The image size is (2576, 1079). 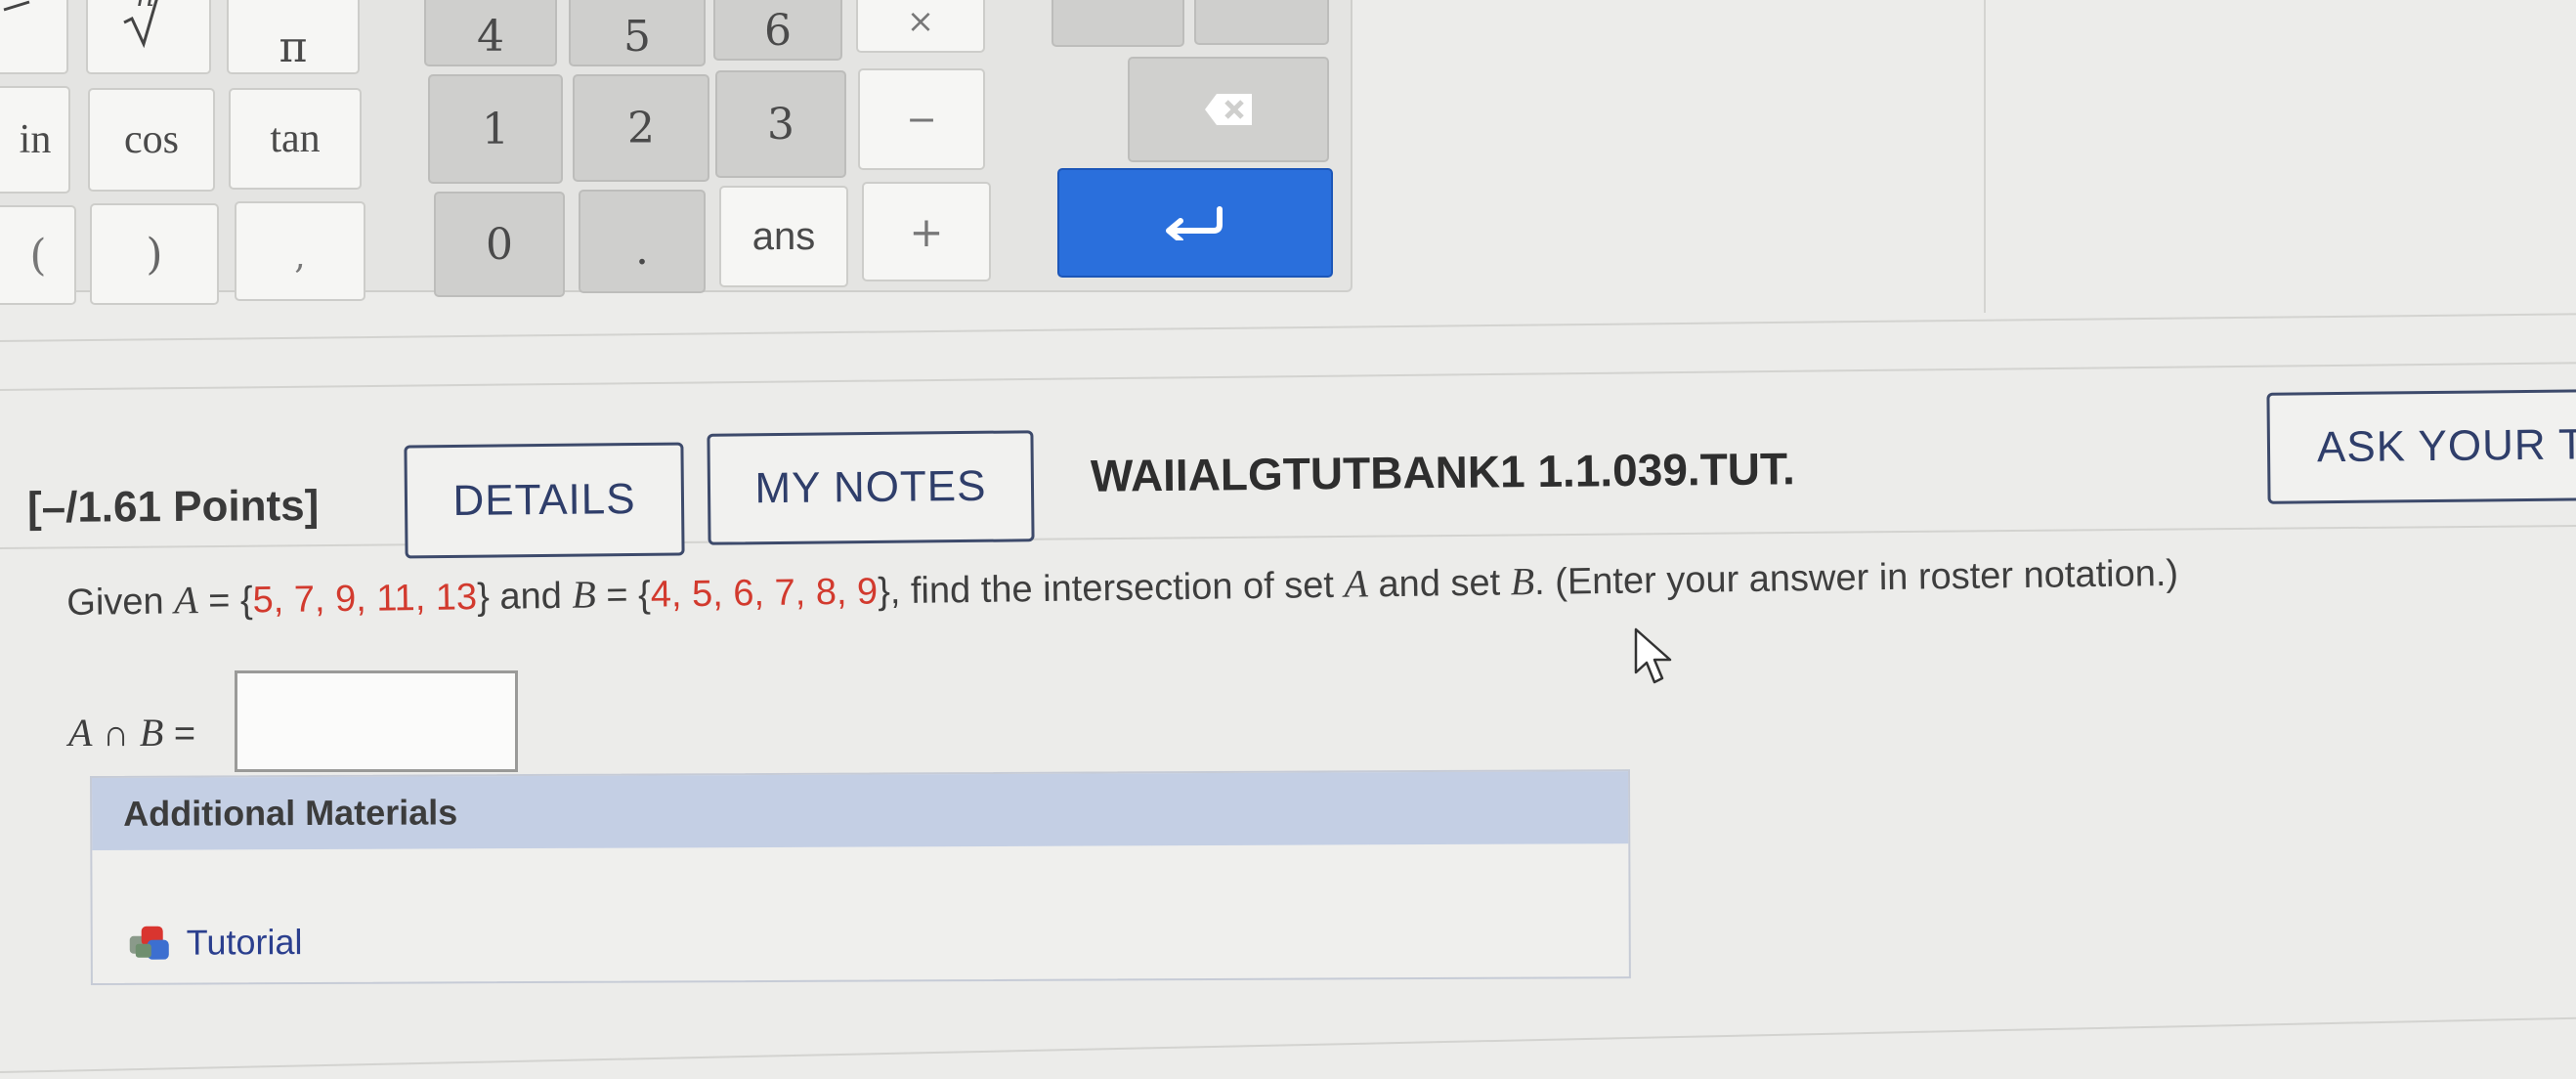 I want to click on key-6: 6, so click(x=778, y=30).